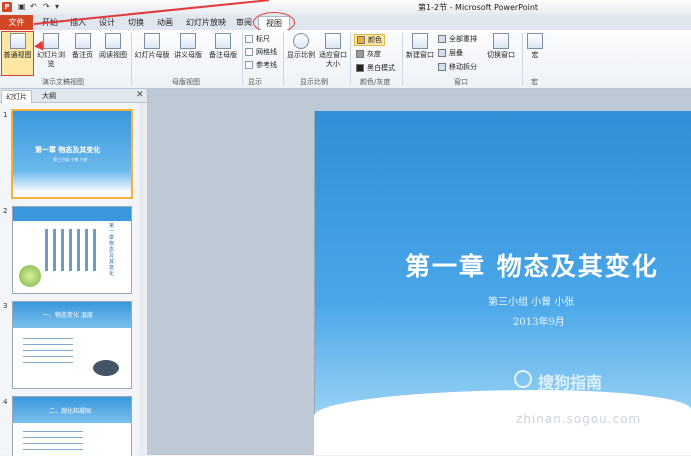 The width and height of the screenshot is (691, 456). I want to click on move-split-icon, so click(442, 67).